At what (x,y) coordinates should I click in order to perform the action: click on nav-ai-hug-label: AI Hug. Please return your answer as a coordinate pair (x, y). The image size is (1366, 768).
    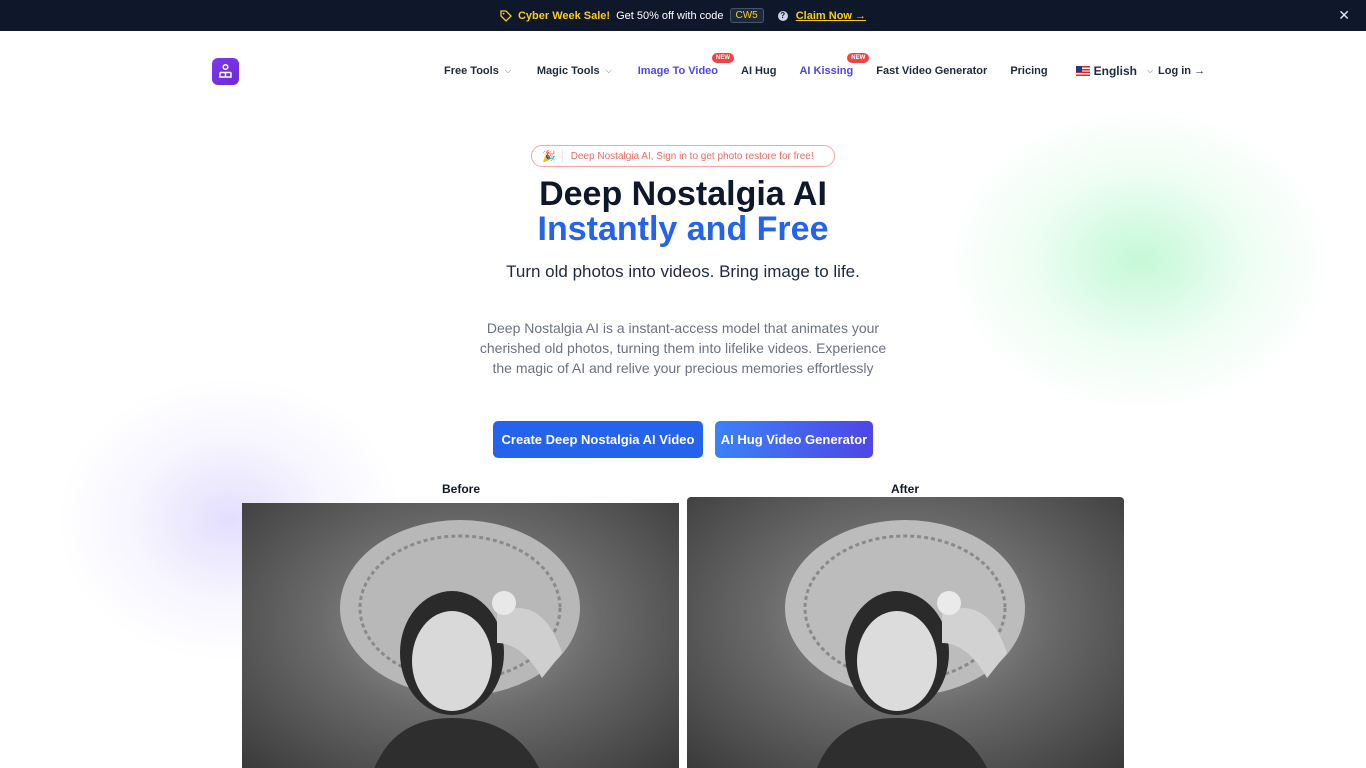
    Looking at the image, I should click on (759, 71).